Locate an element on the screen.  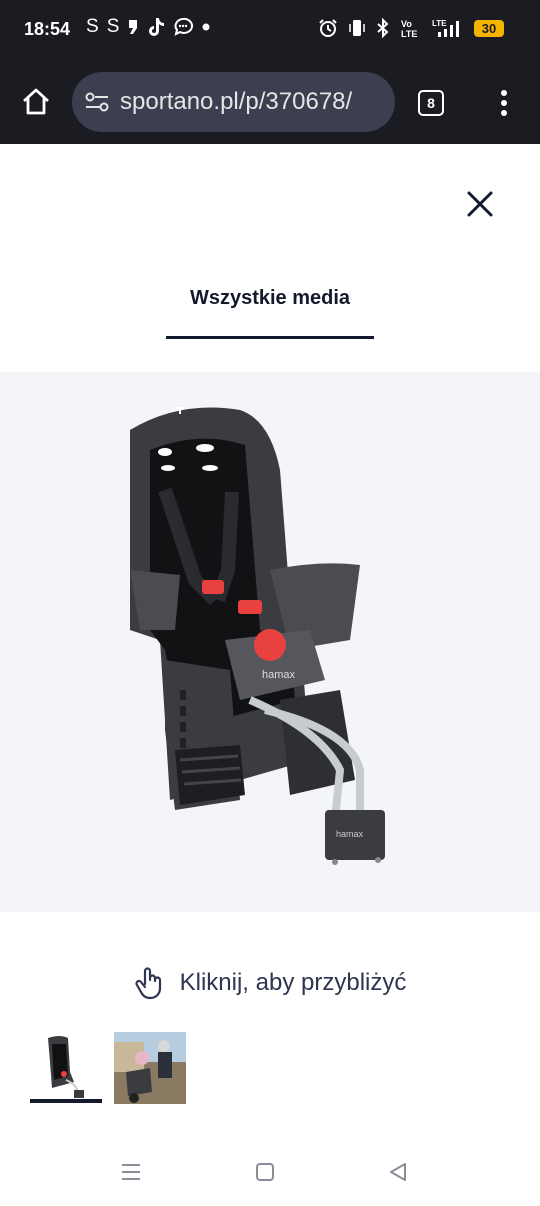
url-text: sportano.pl/p/370678/ is located at coordinates (236, 102).